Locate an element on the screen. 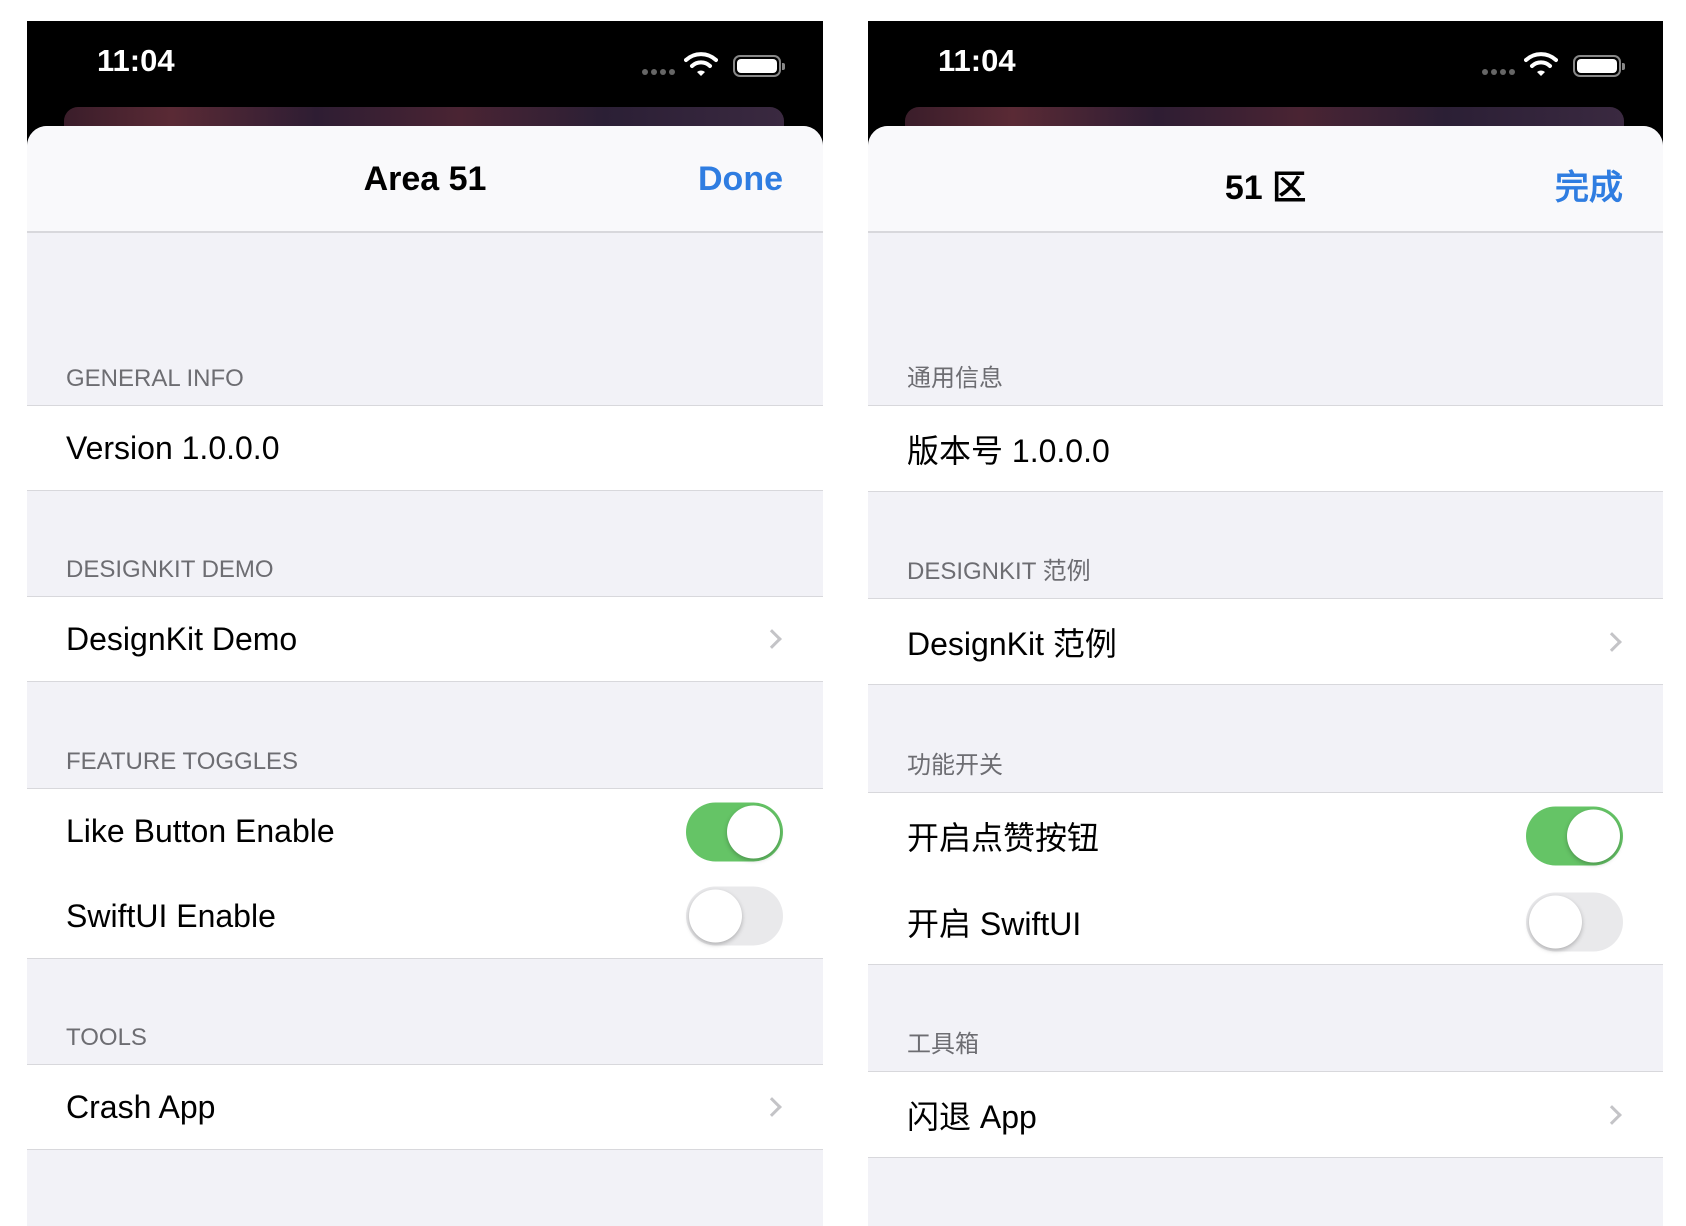  section-header-general-info: 通用信息 is located at coordinates (1265, 319).